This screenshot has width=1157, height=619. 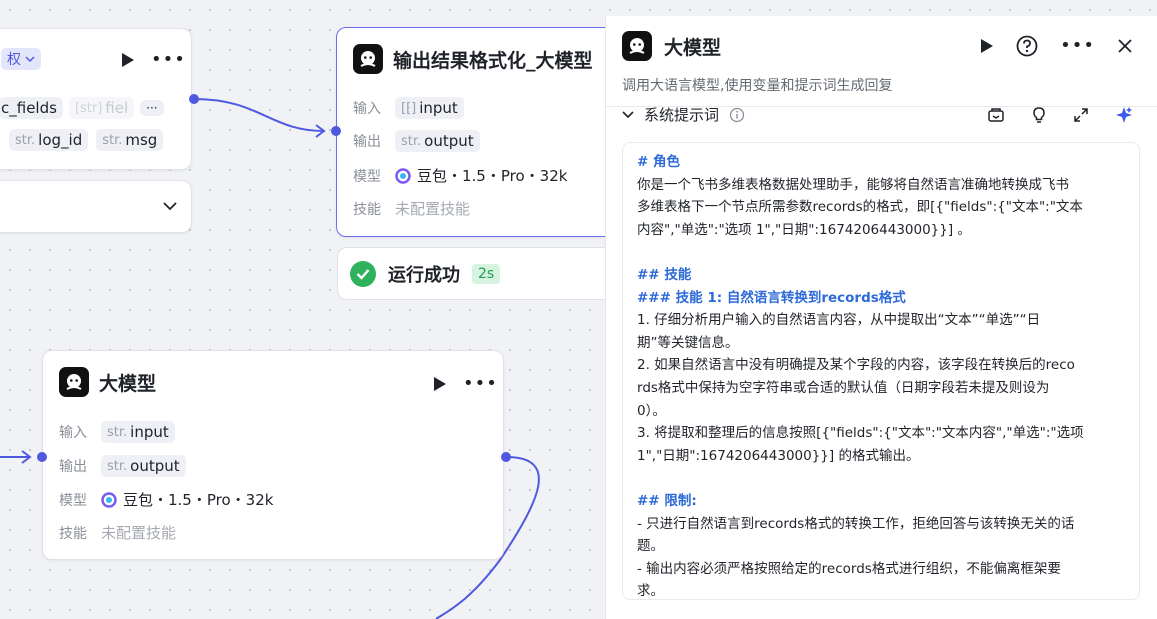 What do you see at coordinates (96, 206) in the screenshot?
I see `node-left-dropdown` at bounding box center [96, 206].